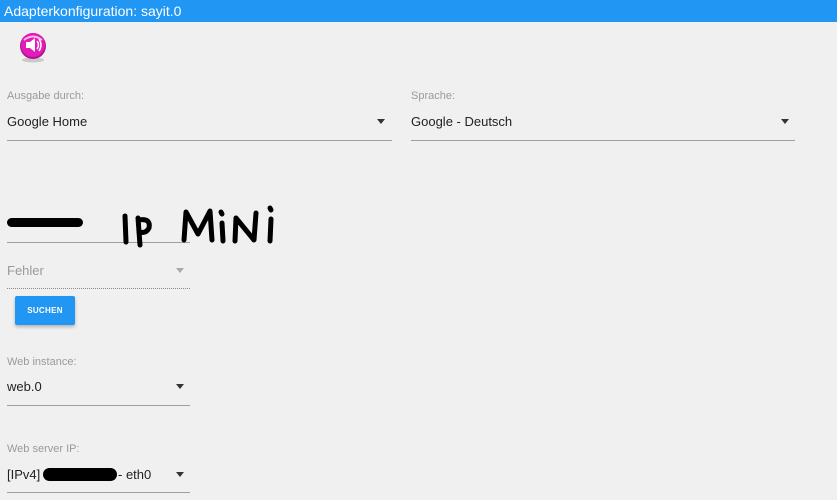 The width and height of the screenshot is (837, 500). I want to click on device-select: Fehler, so click(98, 277).